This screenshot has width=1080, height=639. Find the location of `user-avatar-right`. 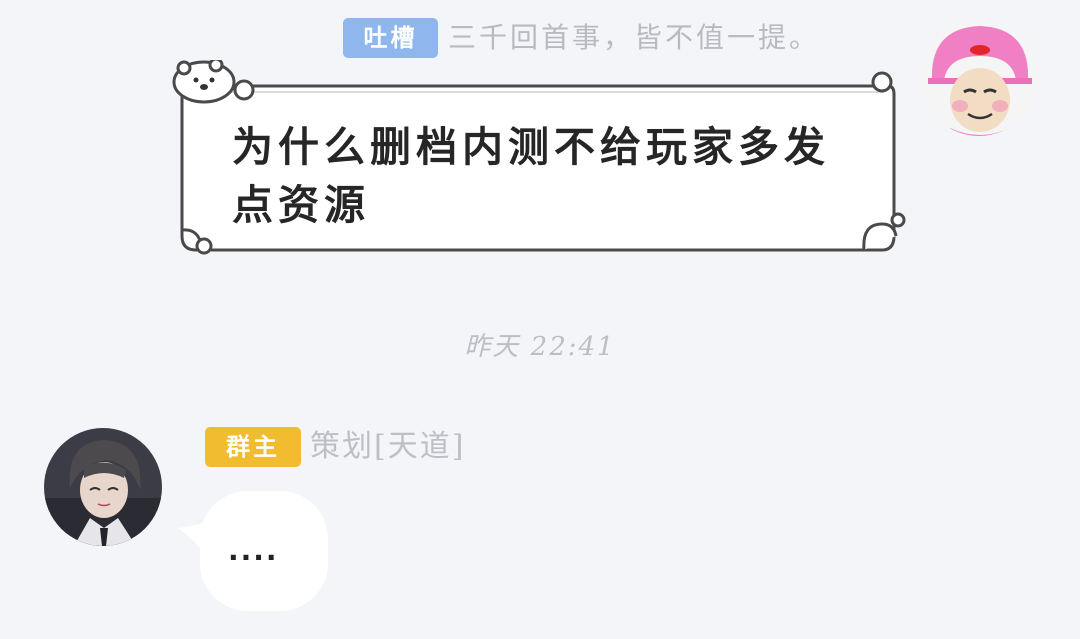

user-avatar-right is located at coordinates (979, 77).